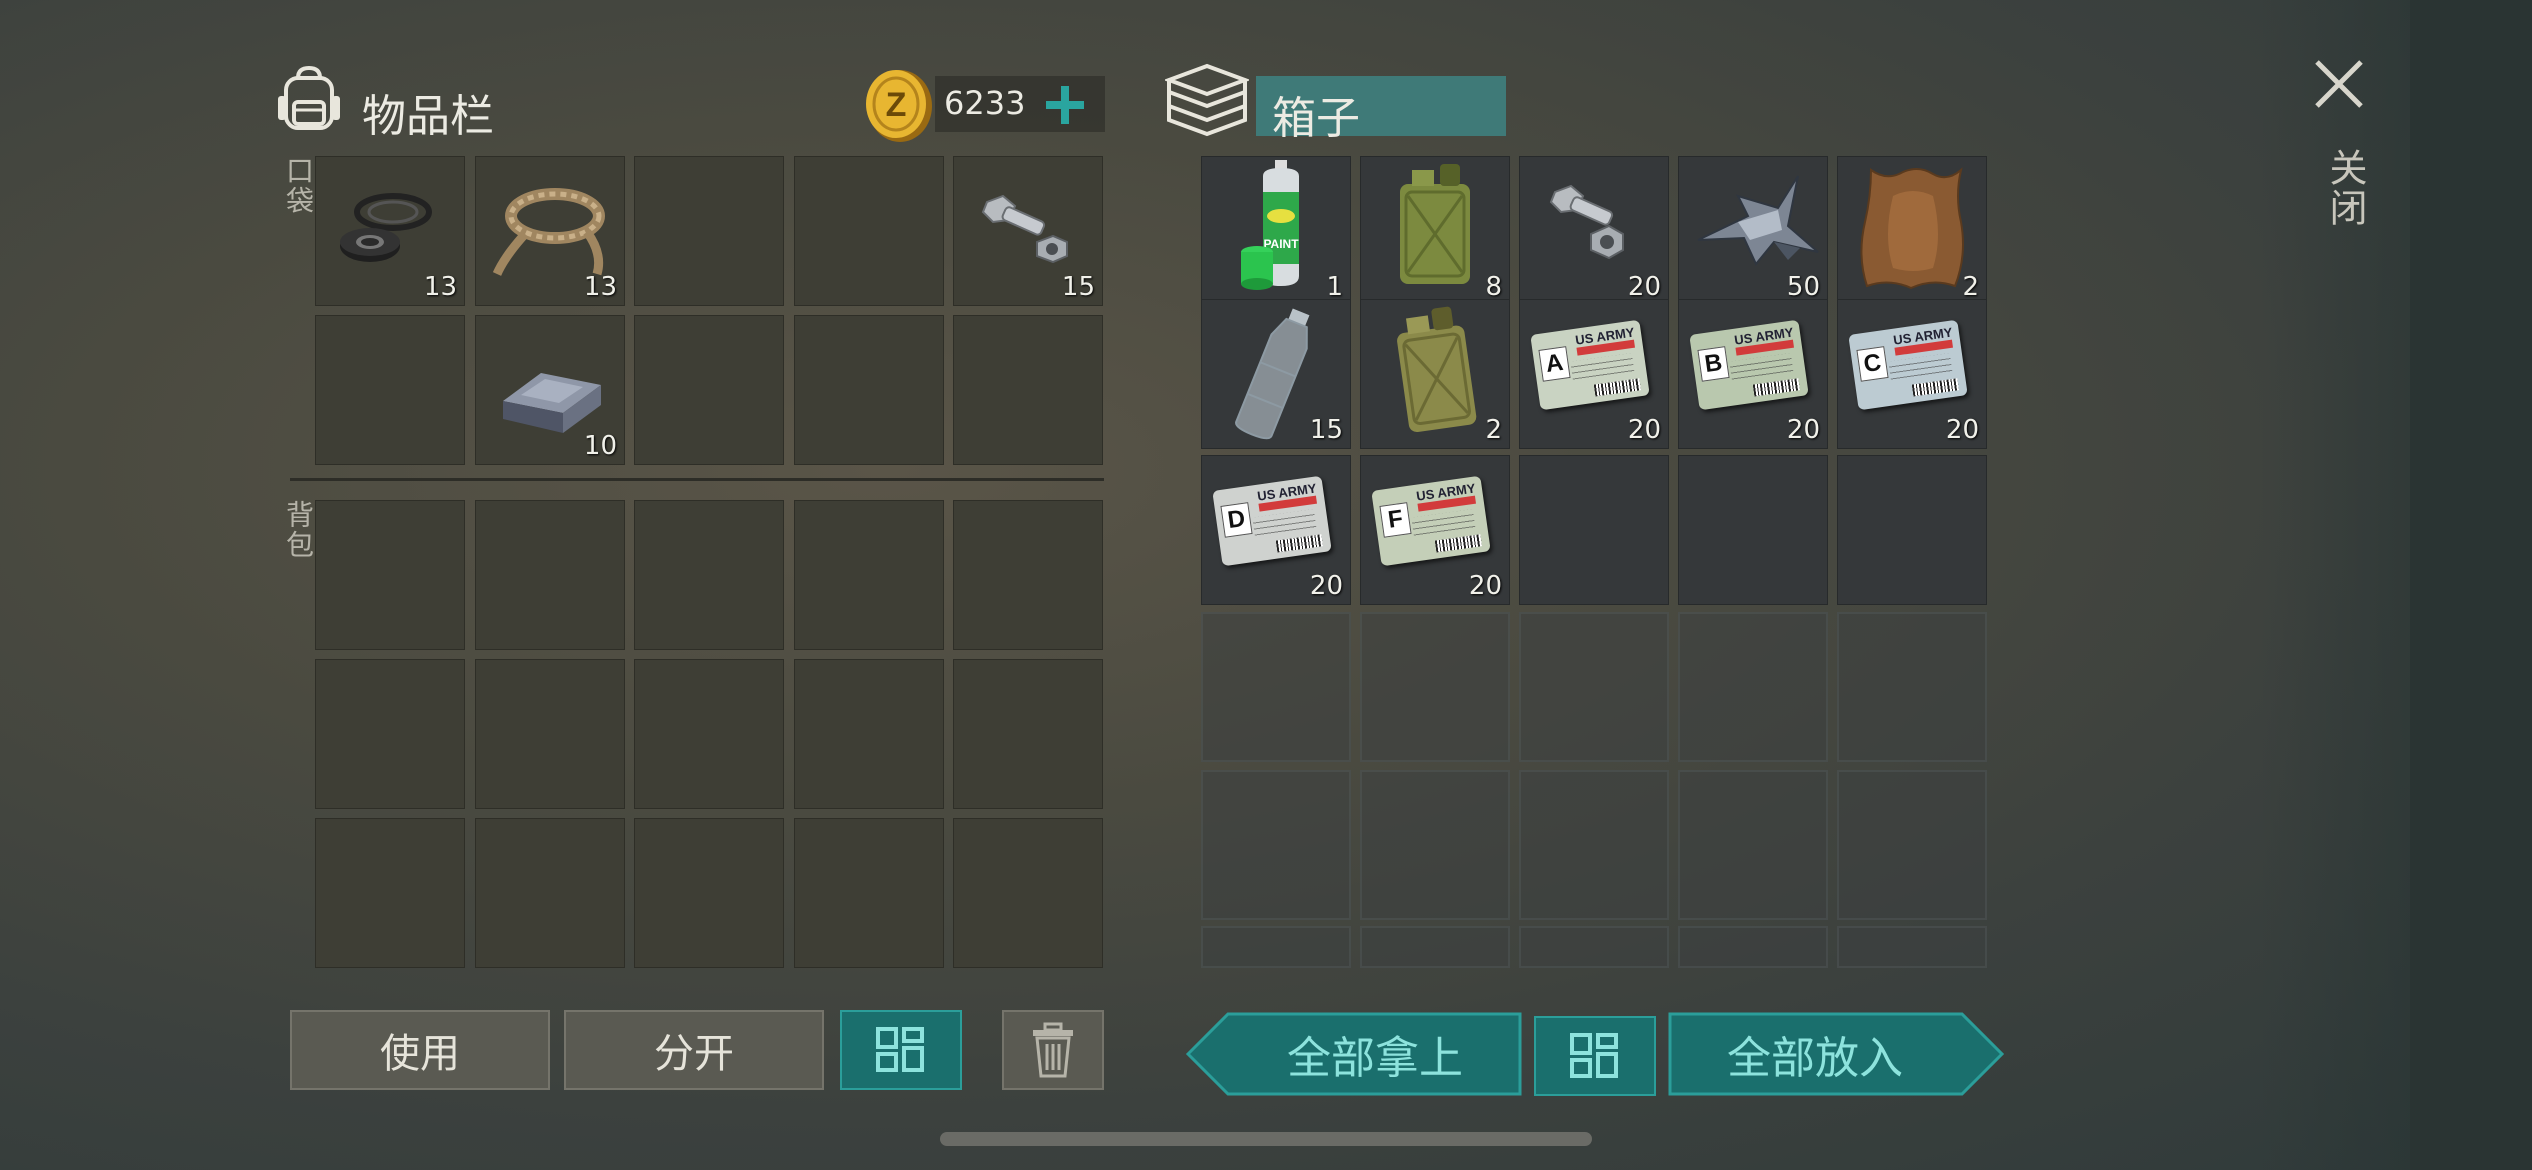 This screenshot has width=2532, height=1170. I want to click on coin-amount: 6233, so click(985, 103).